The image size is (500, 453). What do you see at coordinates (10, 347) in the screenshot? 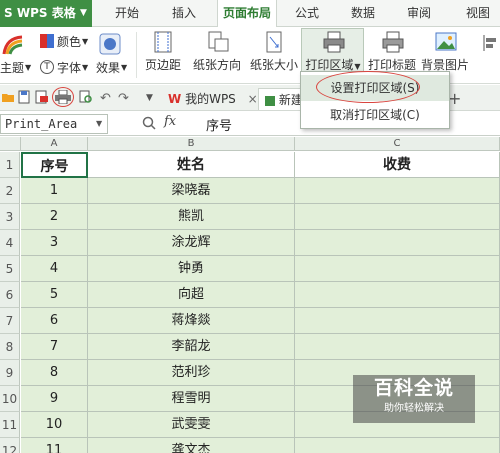
I see `row-header: 8` at bounding box center [10, 347].